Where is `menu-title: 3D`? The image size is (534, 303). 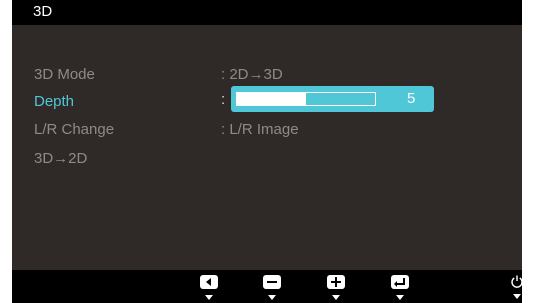 menu-title: 3D is located at coordinates (43, 11).